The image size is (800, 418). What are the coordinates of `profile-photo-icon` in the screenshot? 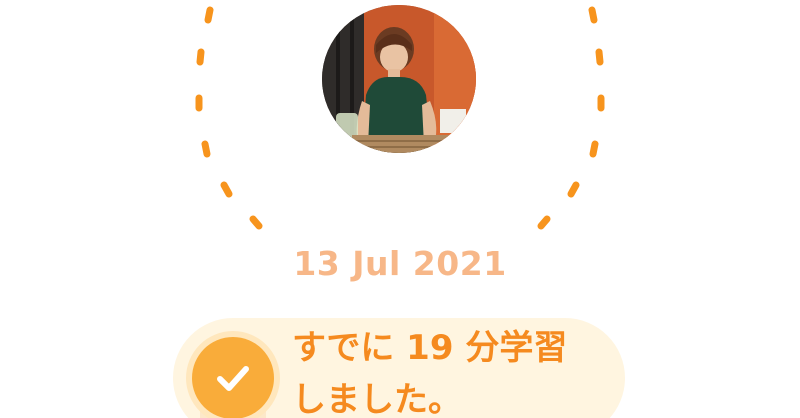 It's located at (399, 79).